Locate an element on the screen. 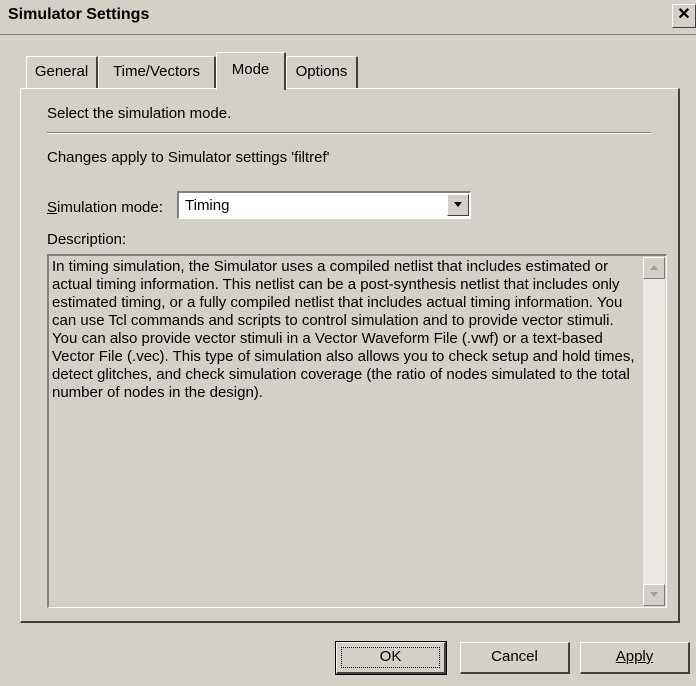 The height and width of the screenshot is (686, 696). cancel-label: Cancel is located at coordinates (514, 656).